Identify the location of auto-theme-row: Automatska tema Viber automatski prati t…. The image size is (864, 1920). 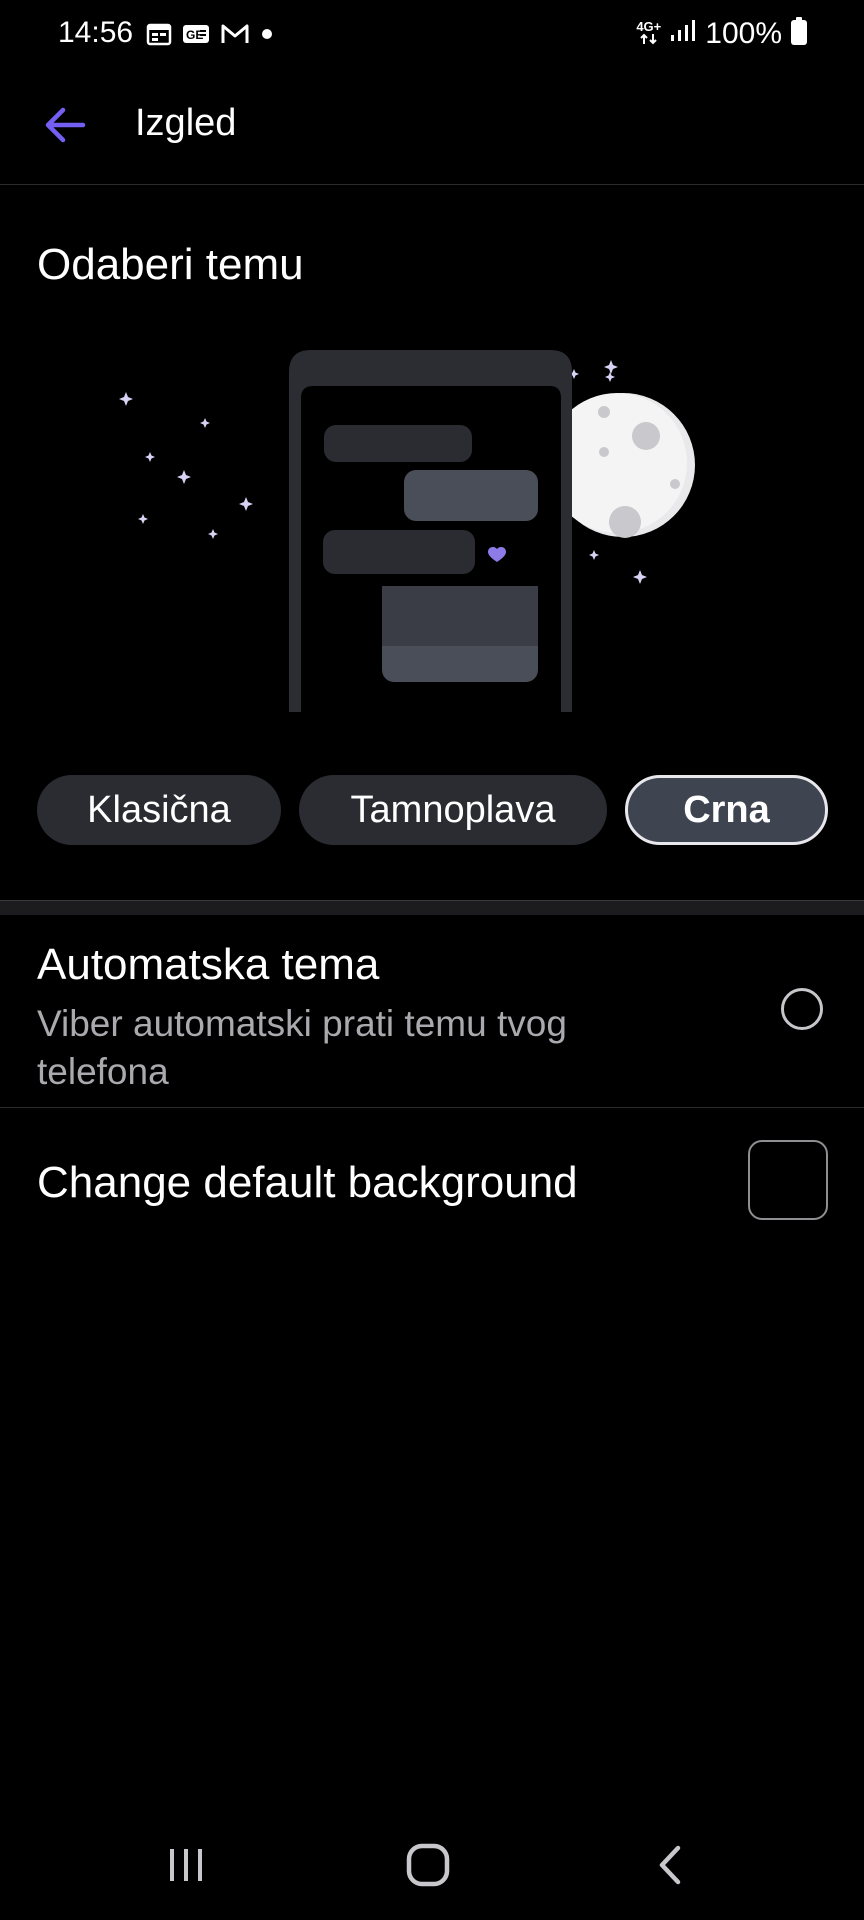
(432, 1011).